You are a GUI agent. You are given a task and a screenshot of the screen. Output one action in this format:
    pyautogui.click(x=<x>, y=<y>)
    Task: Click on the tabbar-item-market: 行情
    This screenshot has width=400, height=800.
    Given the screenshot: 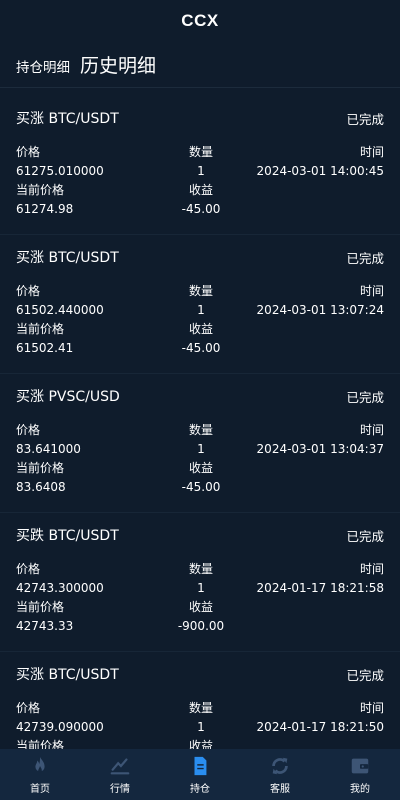 What is the action you would take?
    pyautogui.click(x=120, y=775)
    